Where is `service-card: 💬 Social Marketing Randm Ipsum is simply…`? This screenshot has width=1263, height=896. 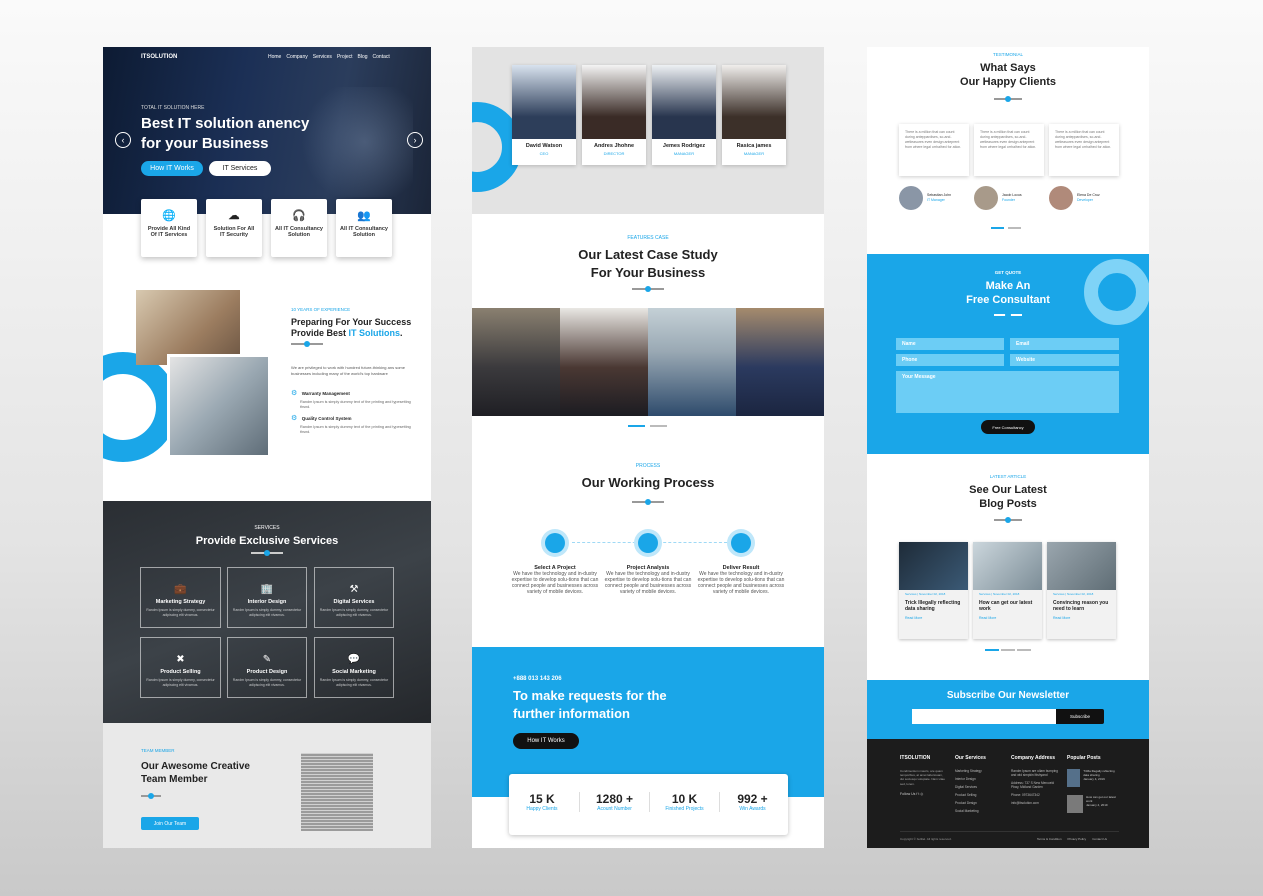
service-card: 💬 Social Marketing Randm Ipsum is simply… is located at coordinates (354, 667).